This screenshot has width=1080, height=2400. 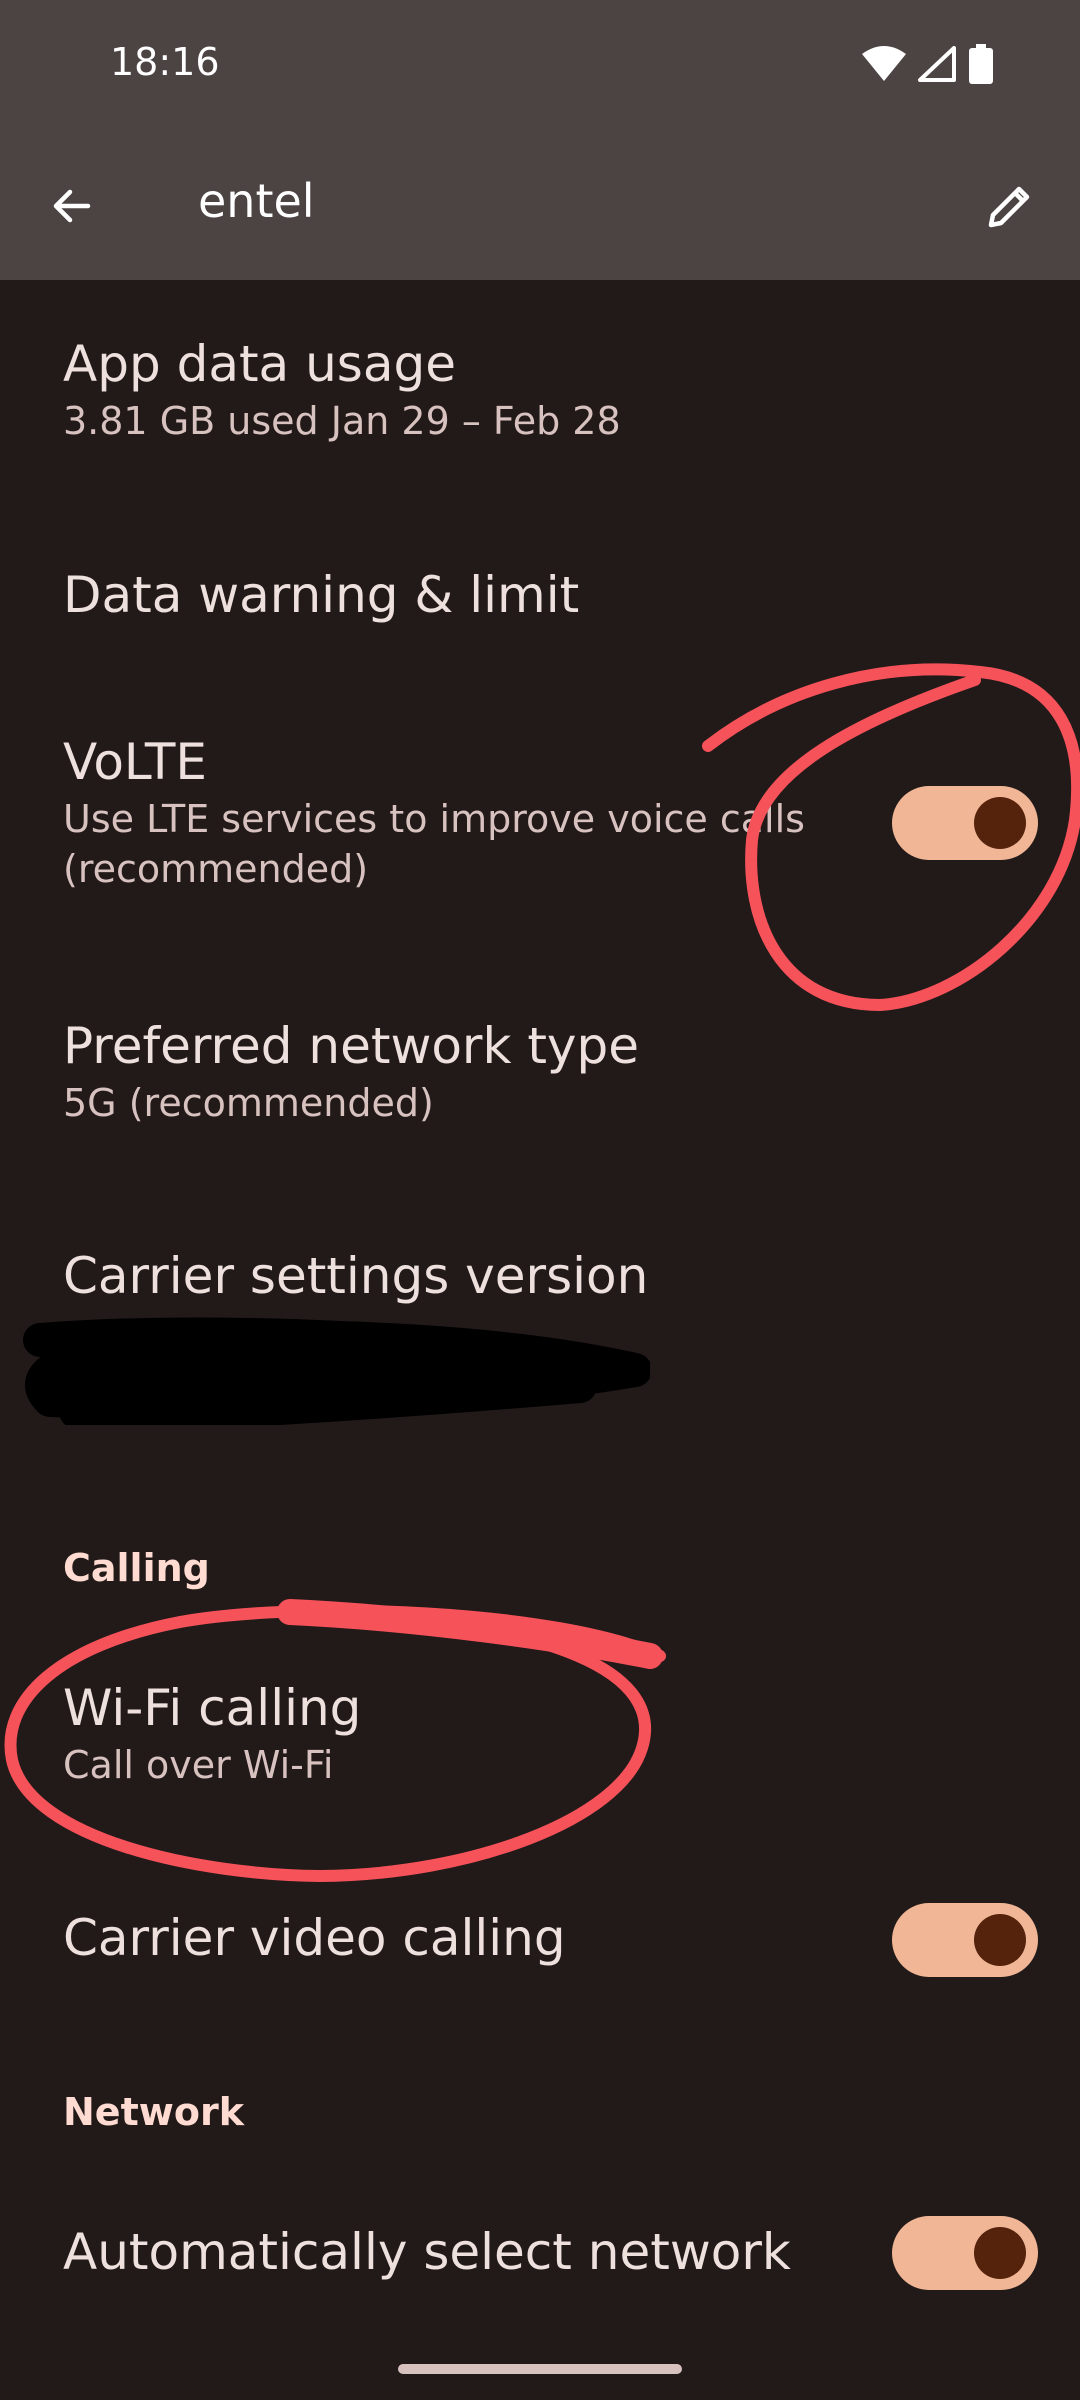 What do you see at coordinates (336, 1371) in the screenshot?
I see `redaction-scribble` at bounding box center [336, 1371].